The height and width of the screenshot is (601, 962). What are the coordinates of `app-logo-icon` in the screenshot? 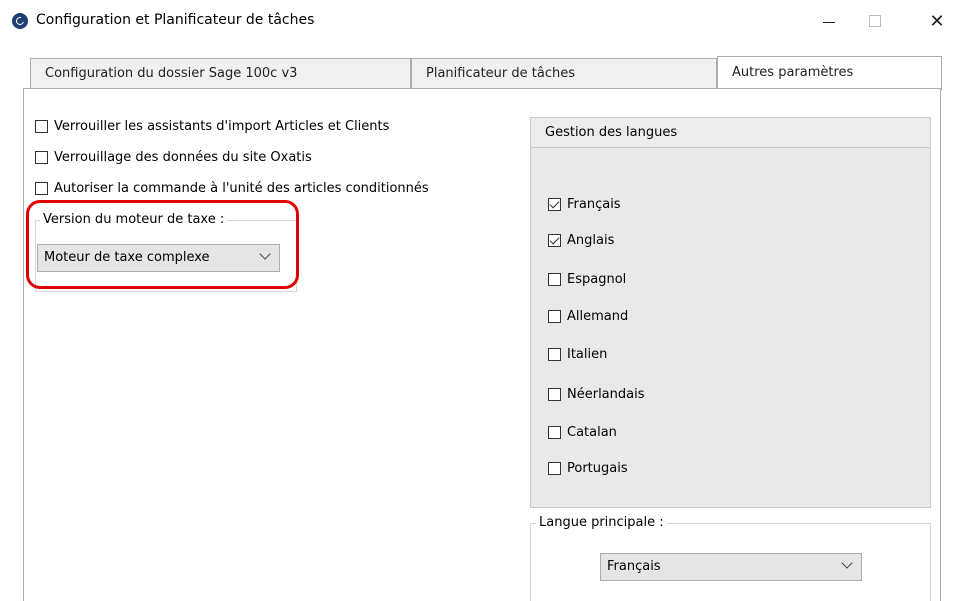 It's located at (20, 21).